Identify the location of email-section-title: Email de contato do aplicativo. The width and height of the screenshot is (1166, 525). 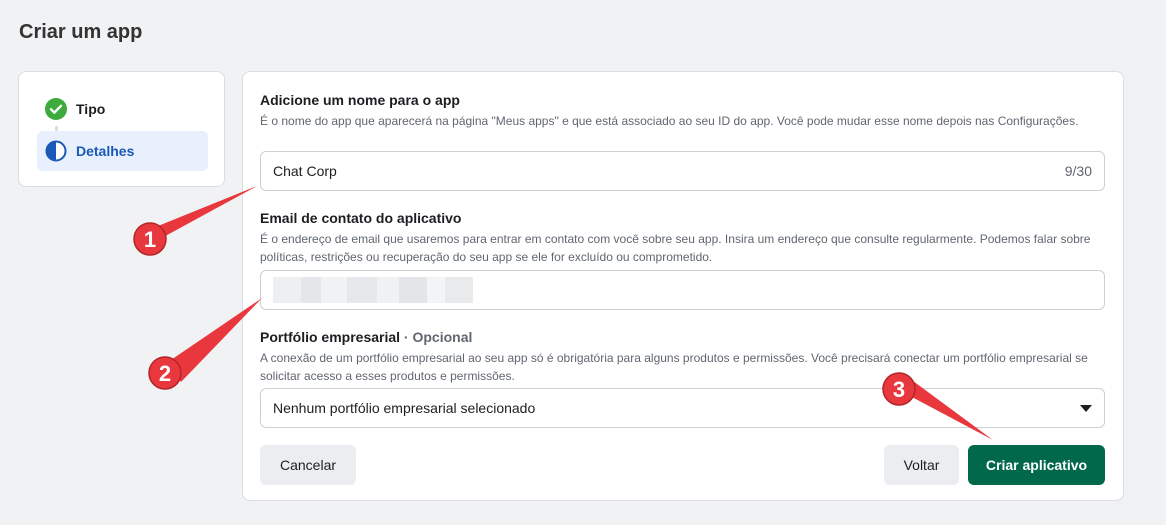
(361, 218).